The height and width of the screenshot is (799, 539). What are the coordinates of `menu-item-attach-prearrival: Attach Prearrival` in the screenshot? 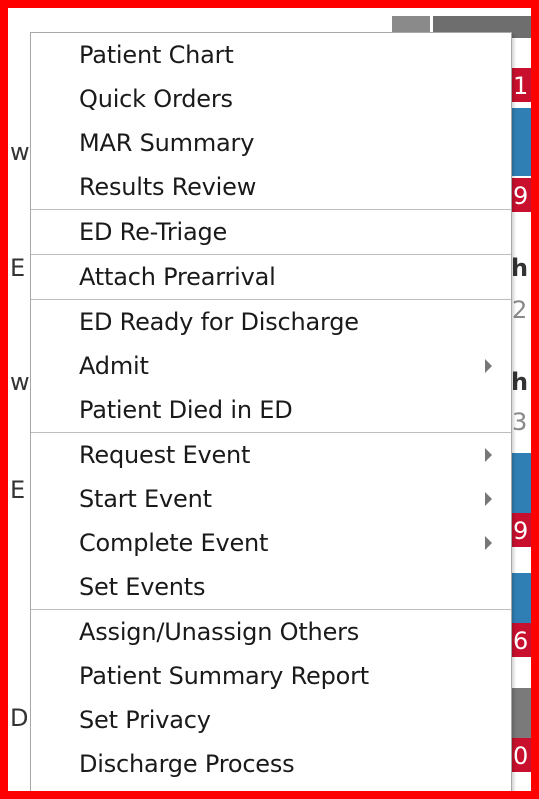 It's located at (271, 277).